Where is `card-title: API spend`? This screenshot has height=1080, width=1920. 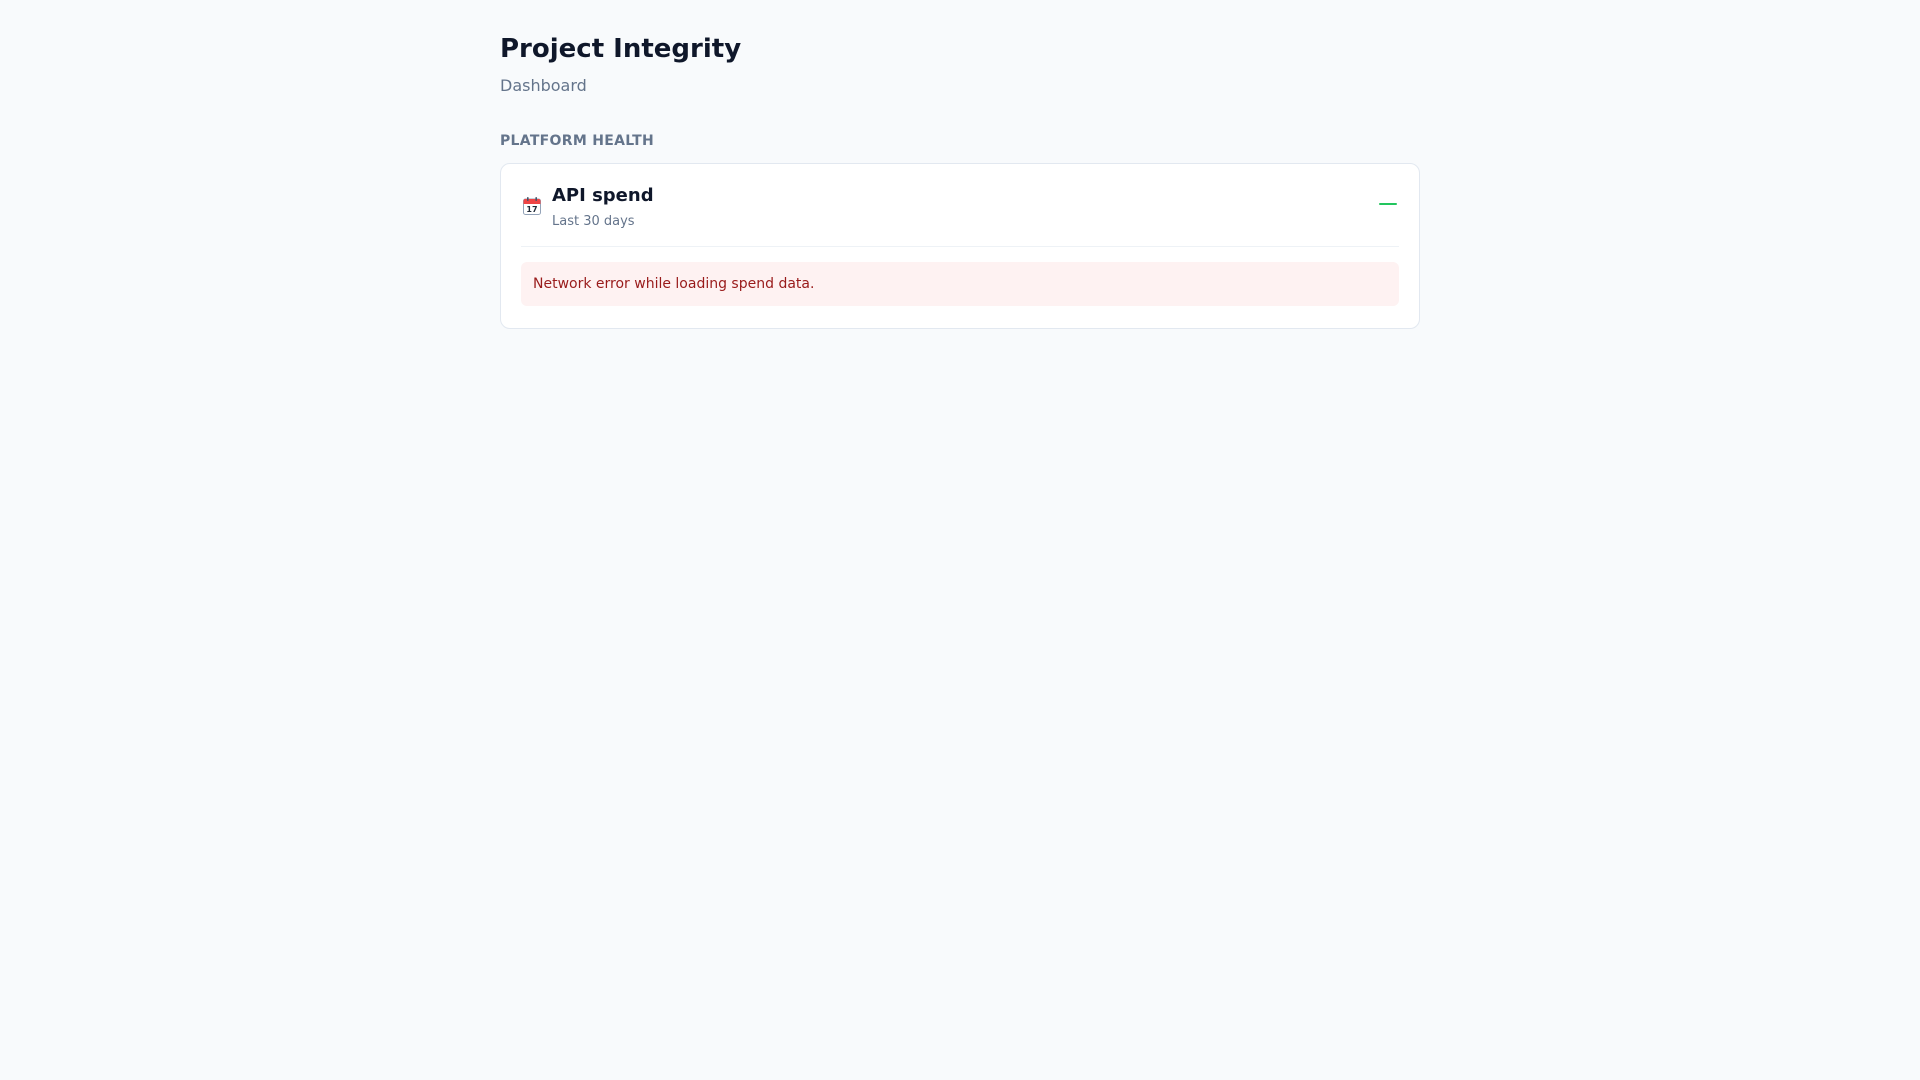
card-title: API spend is located at coordinates (603, 195).